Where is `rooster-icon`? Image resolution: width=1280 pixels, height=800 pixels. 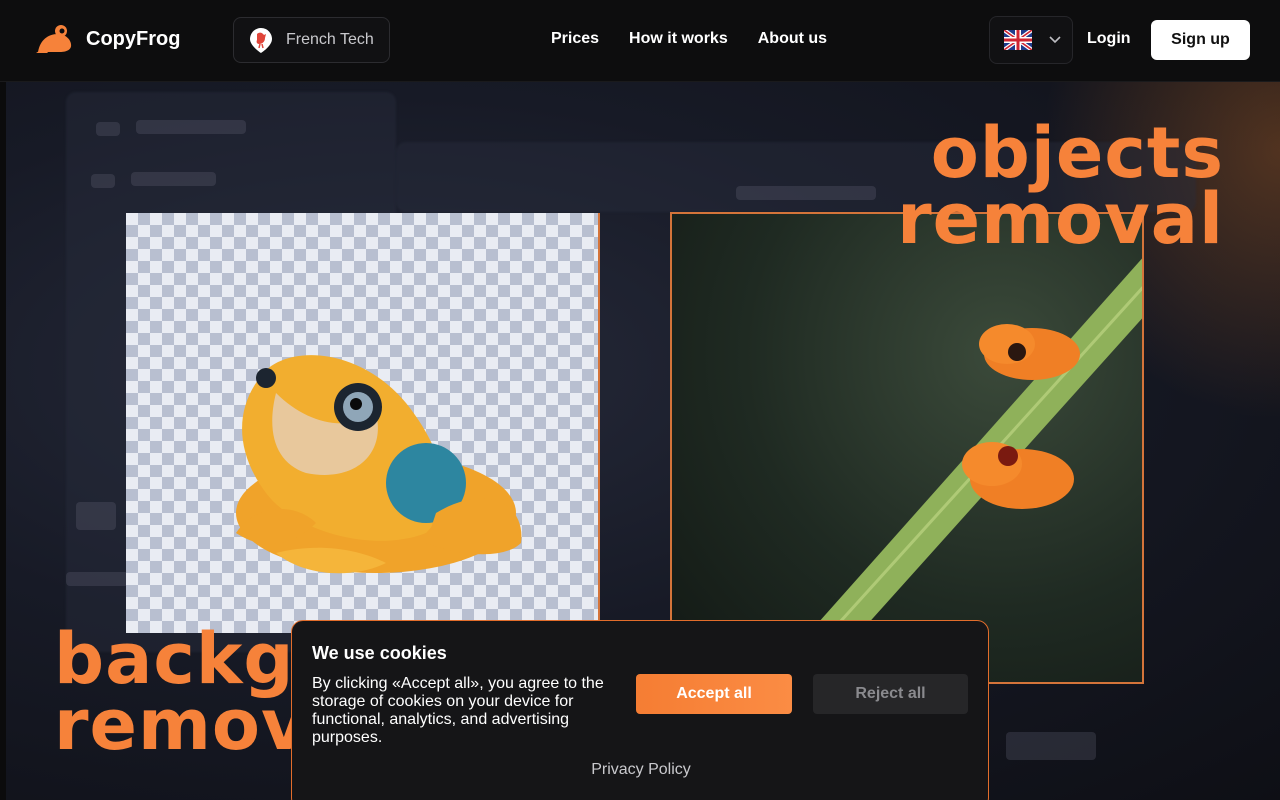
rooster-icon is located at coordinates (261, 40).